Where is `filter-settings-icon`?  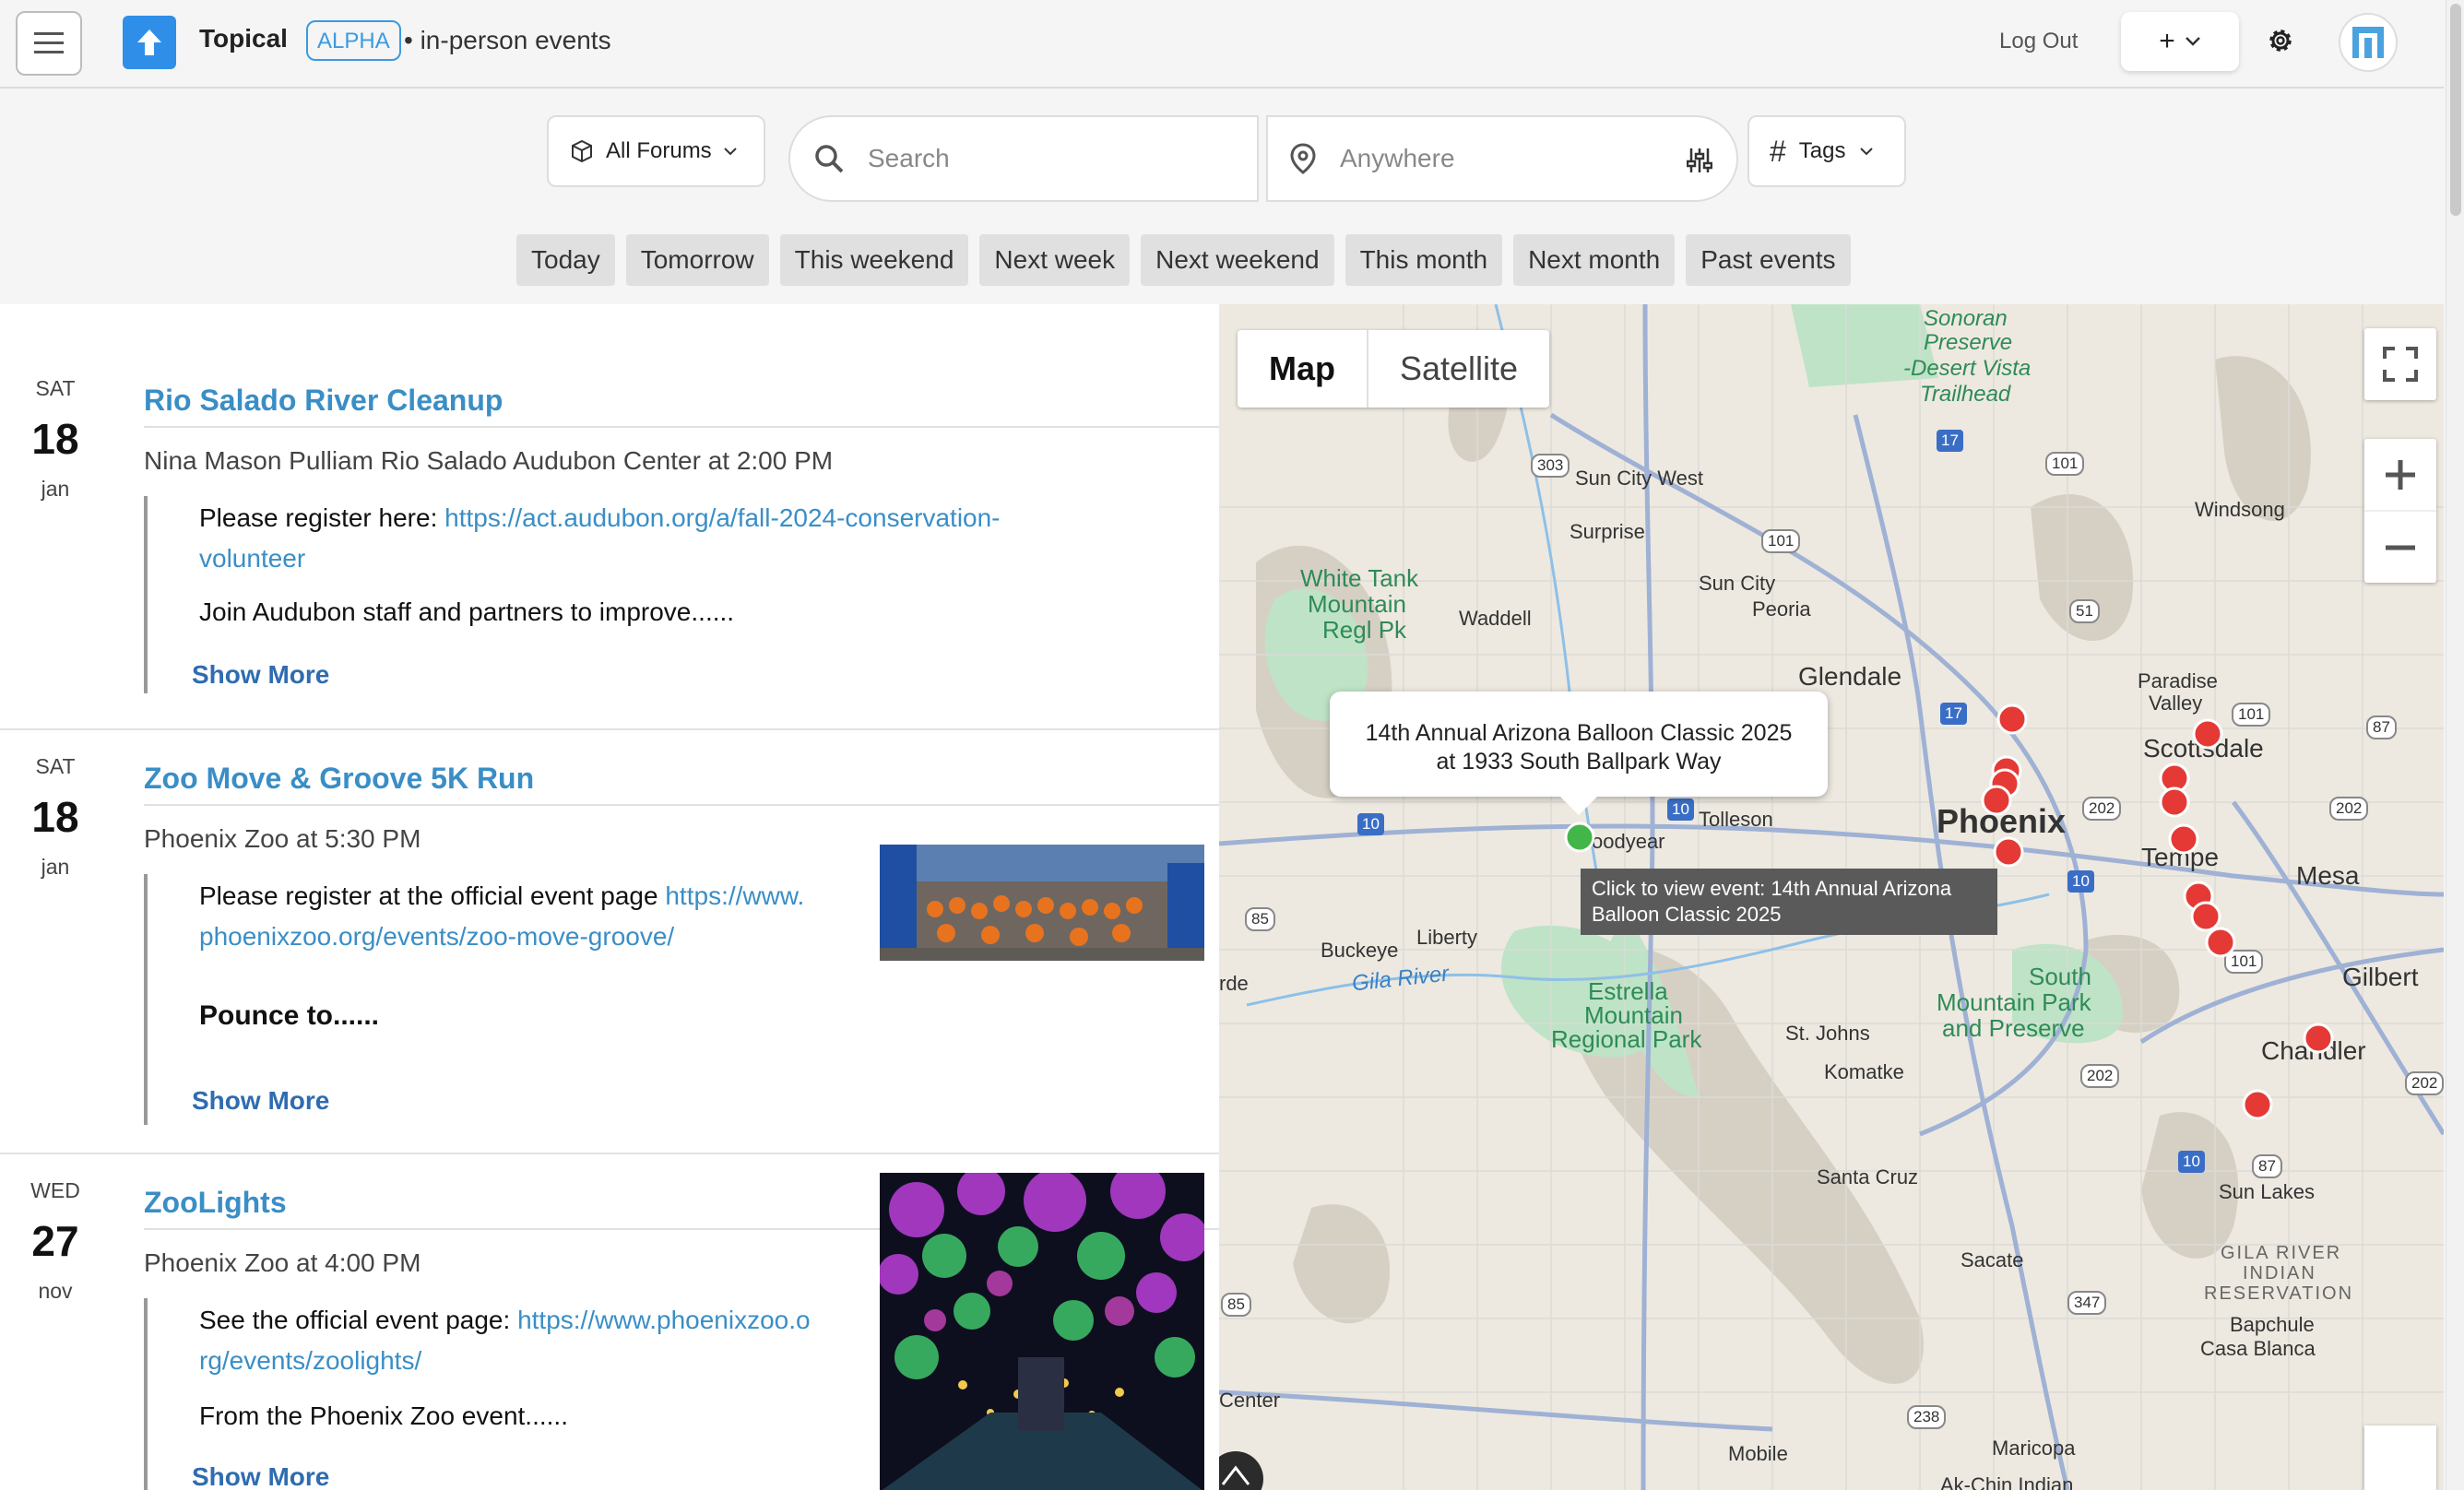 filter-settings-icon is located at coordinates (1700, 160).